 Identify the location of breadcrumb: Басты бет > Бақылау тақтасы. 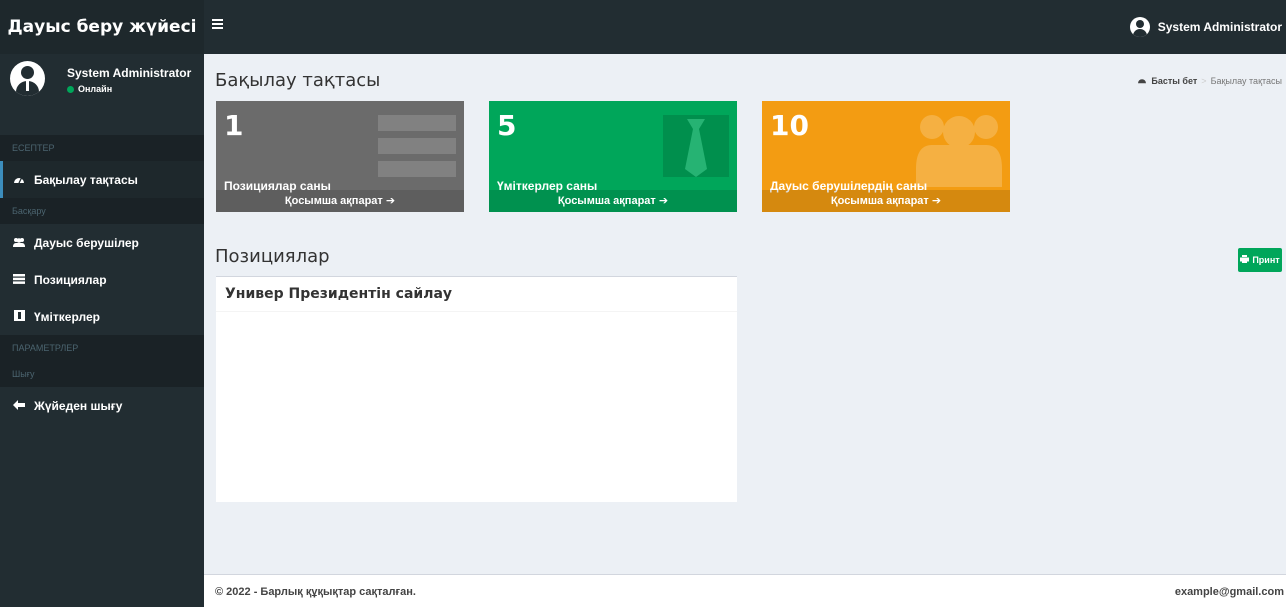
(1209, 81).